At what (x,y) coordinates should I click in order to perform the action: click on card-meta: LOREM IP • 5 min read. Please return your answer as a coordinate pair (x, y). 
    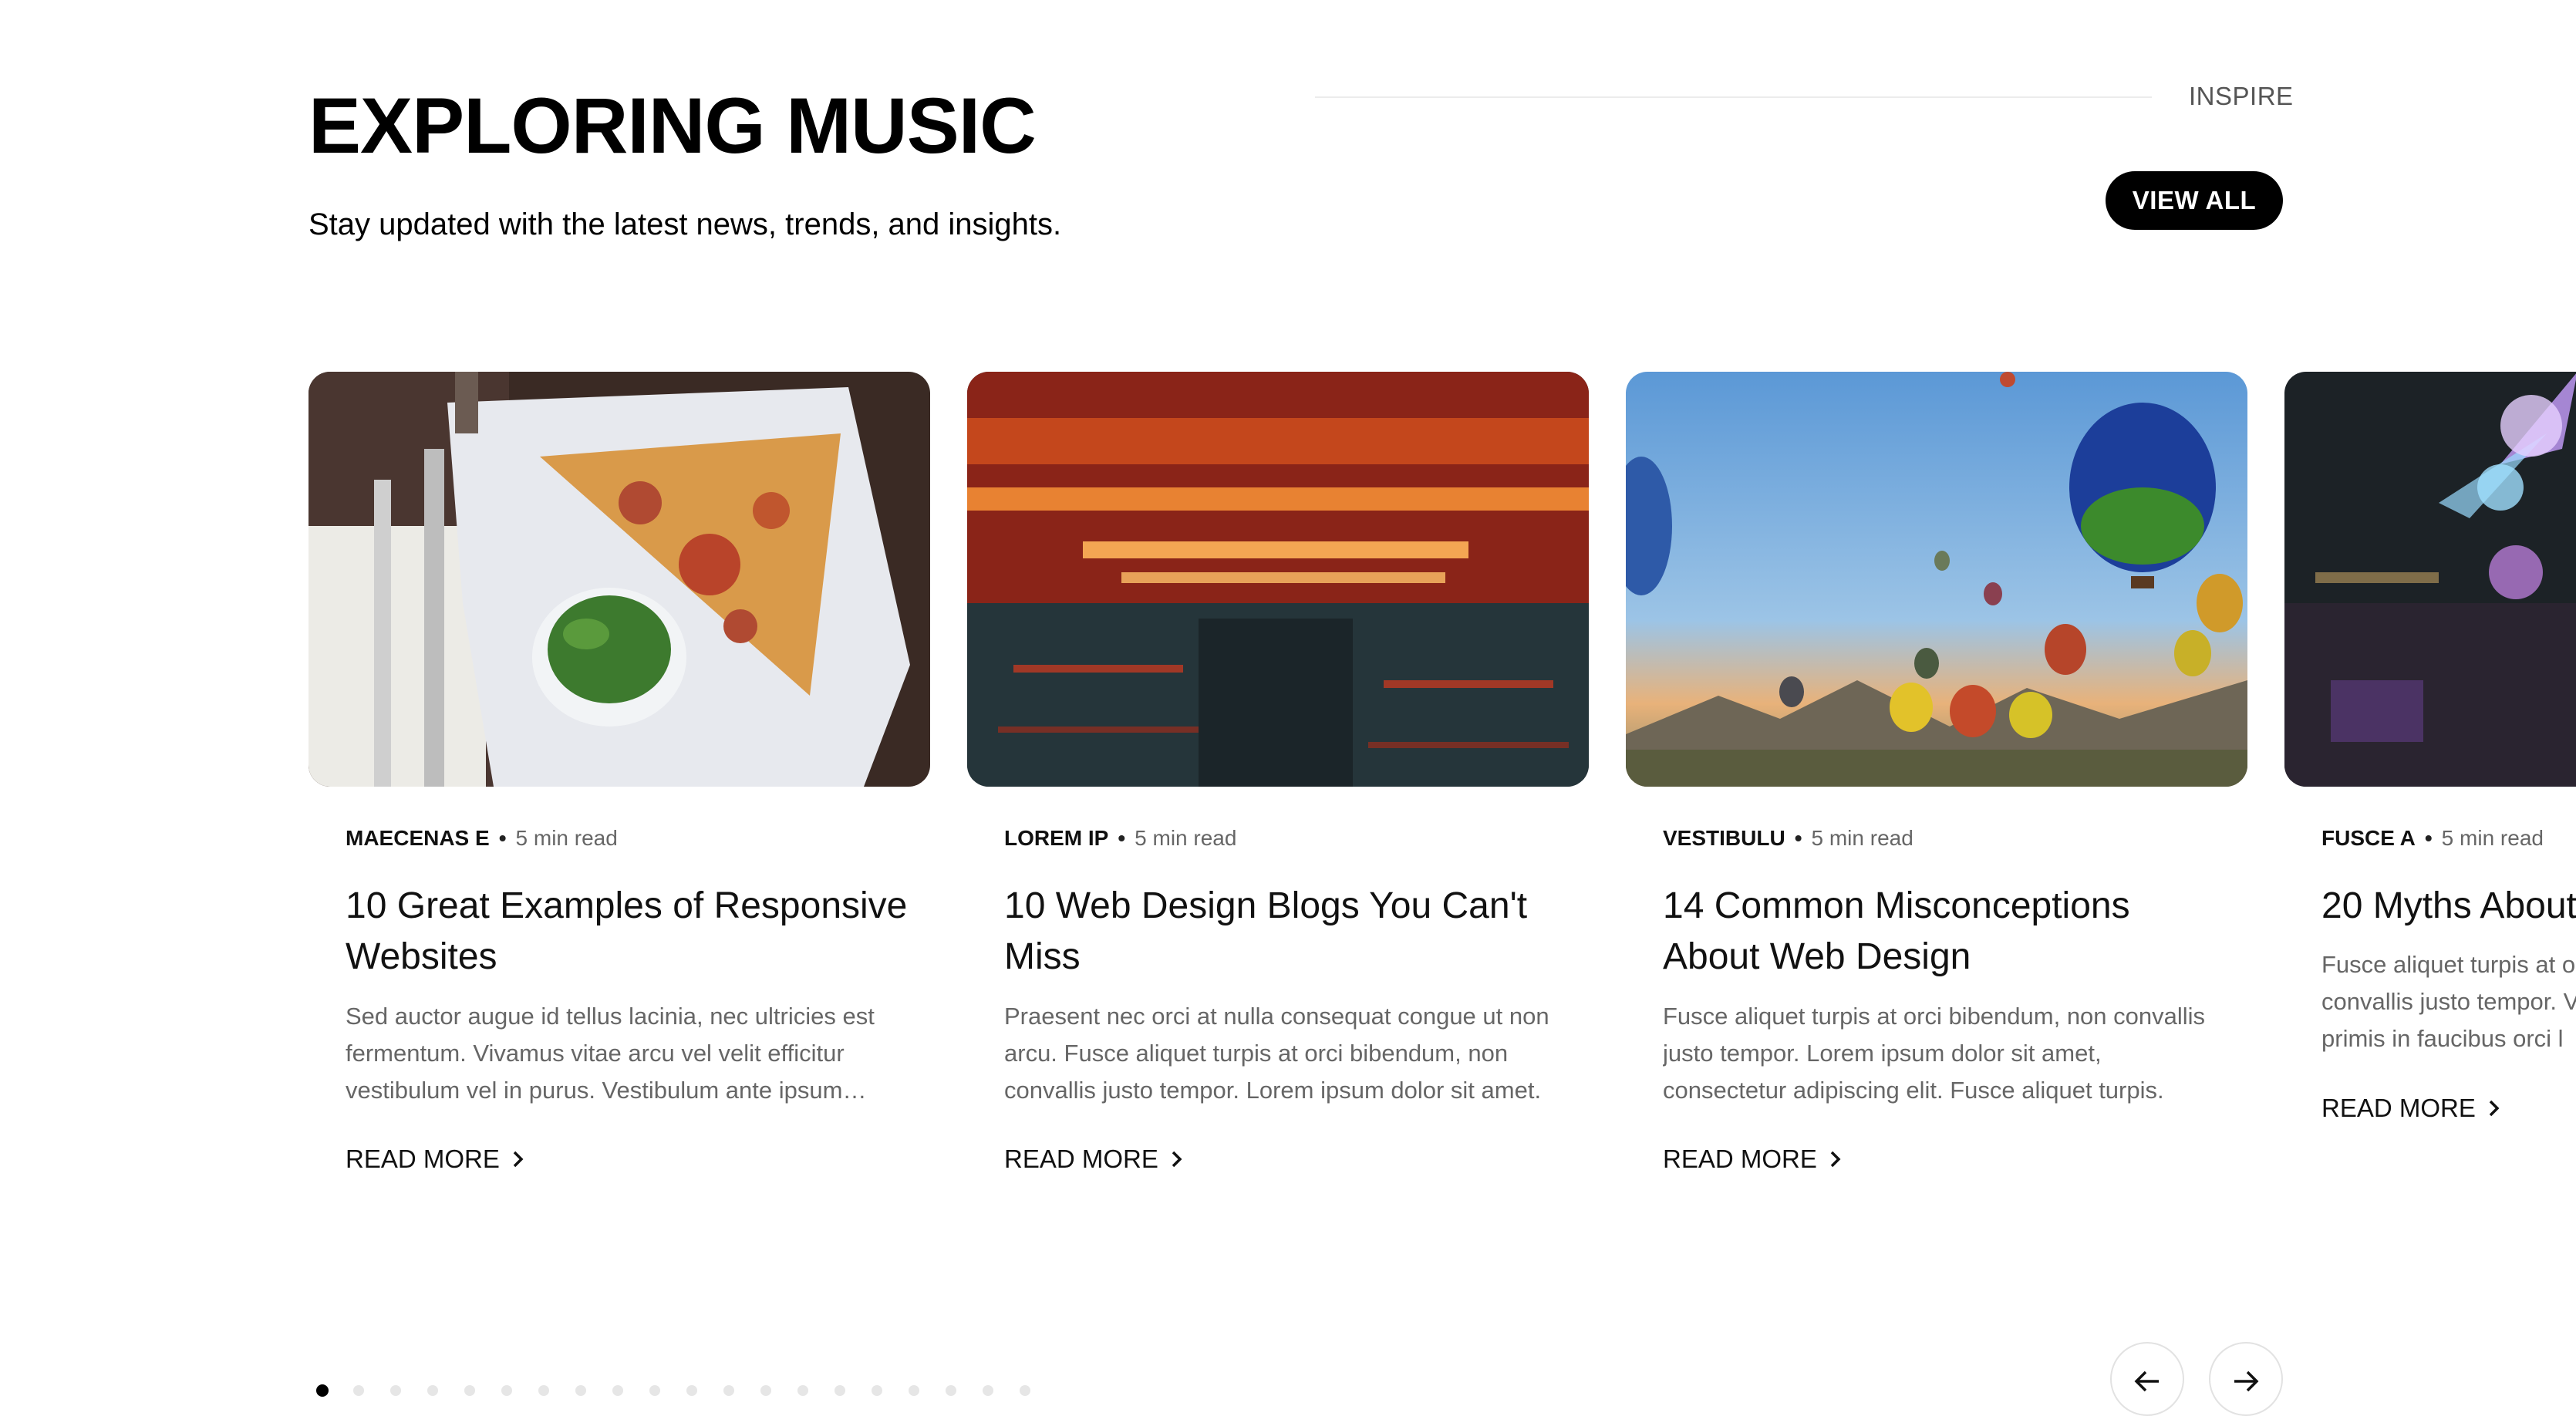
    Looking at the image, I should click on (1120, 838).